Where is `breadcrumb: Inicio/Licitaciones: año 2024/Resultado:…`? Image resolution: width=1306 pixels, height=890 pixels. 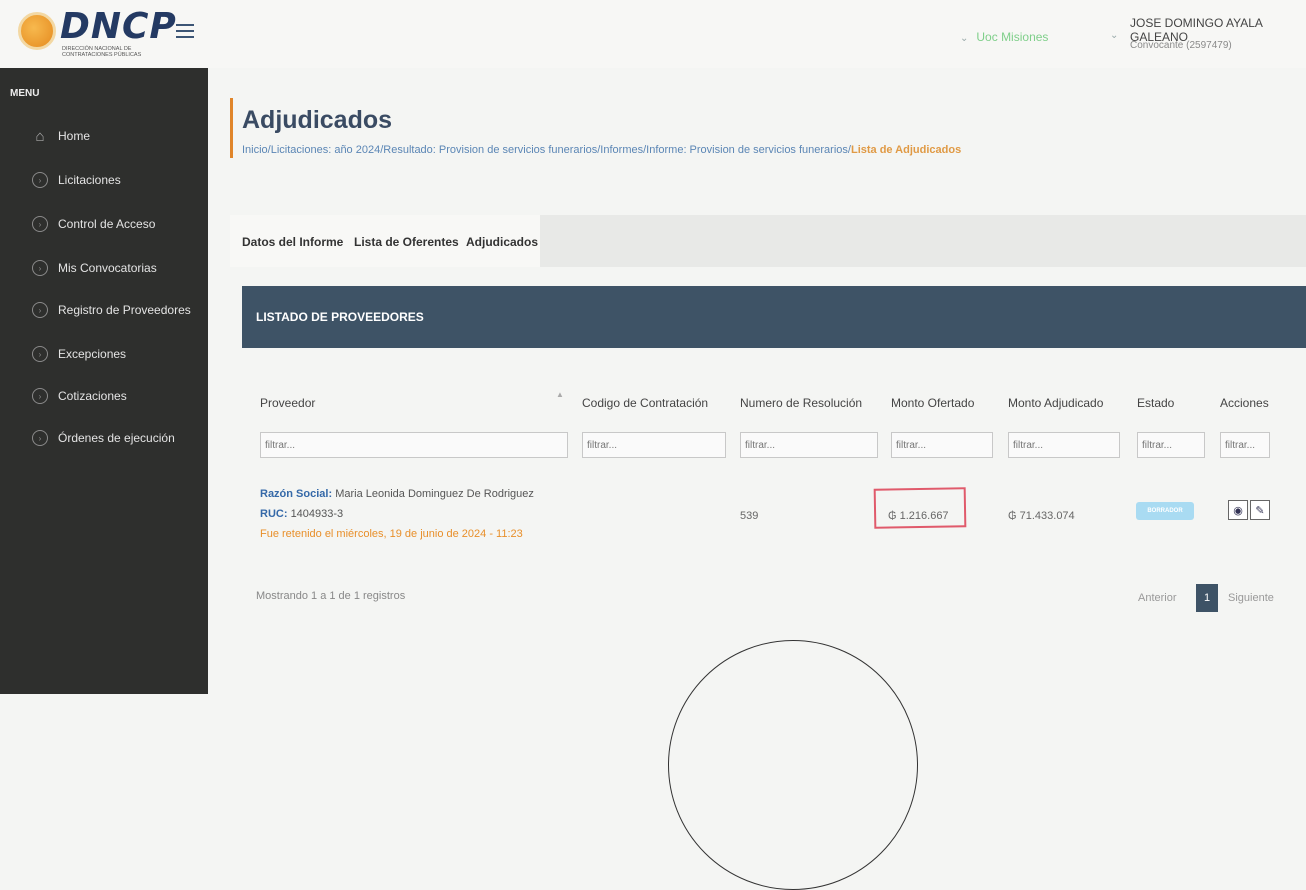
breadcrumb: Inicio/Licitaciones: año 2024/Resultado:… is located at coordinates (601, 150).